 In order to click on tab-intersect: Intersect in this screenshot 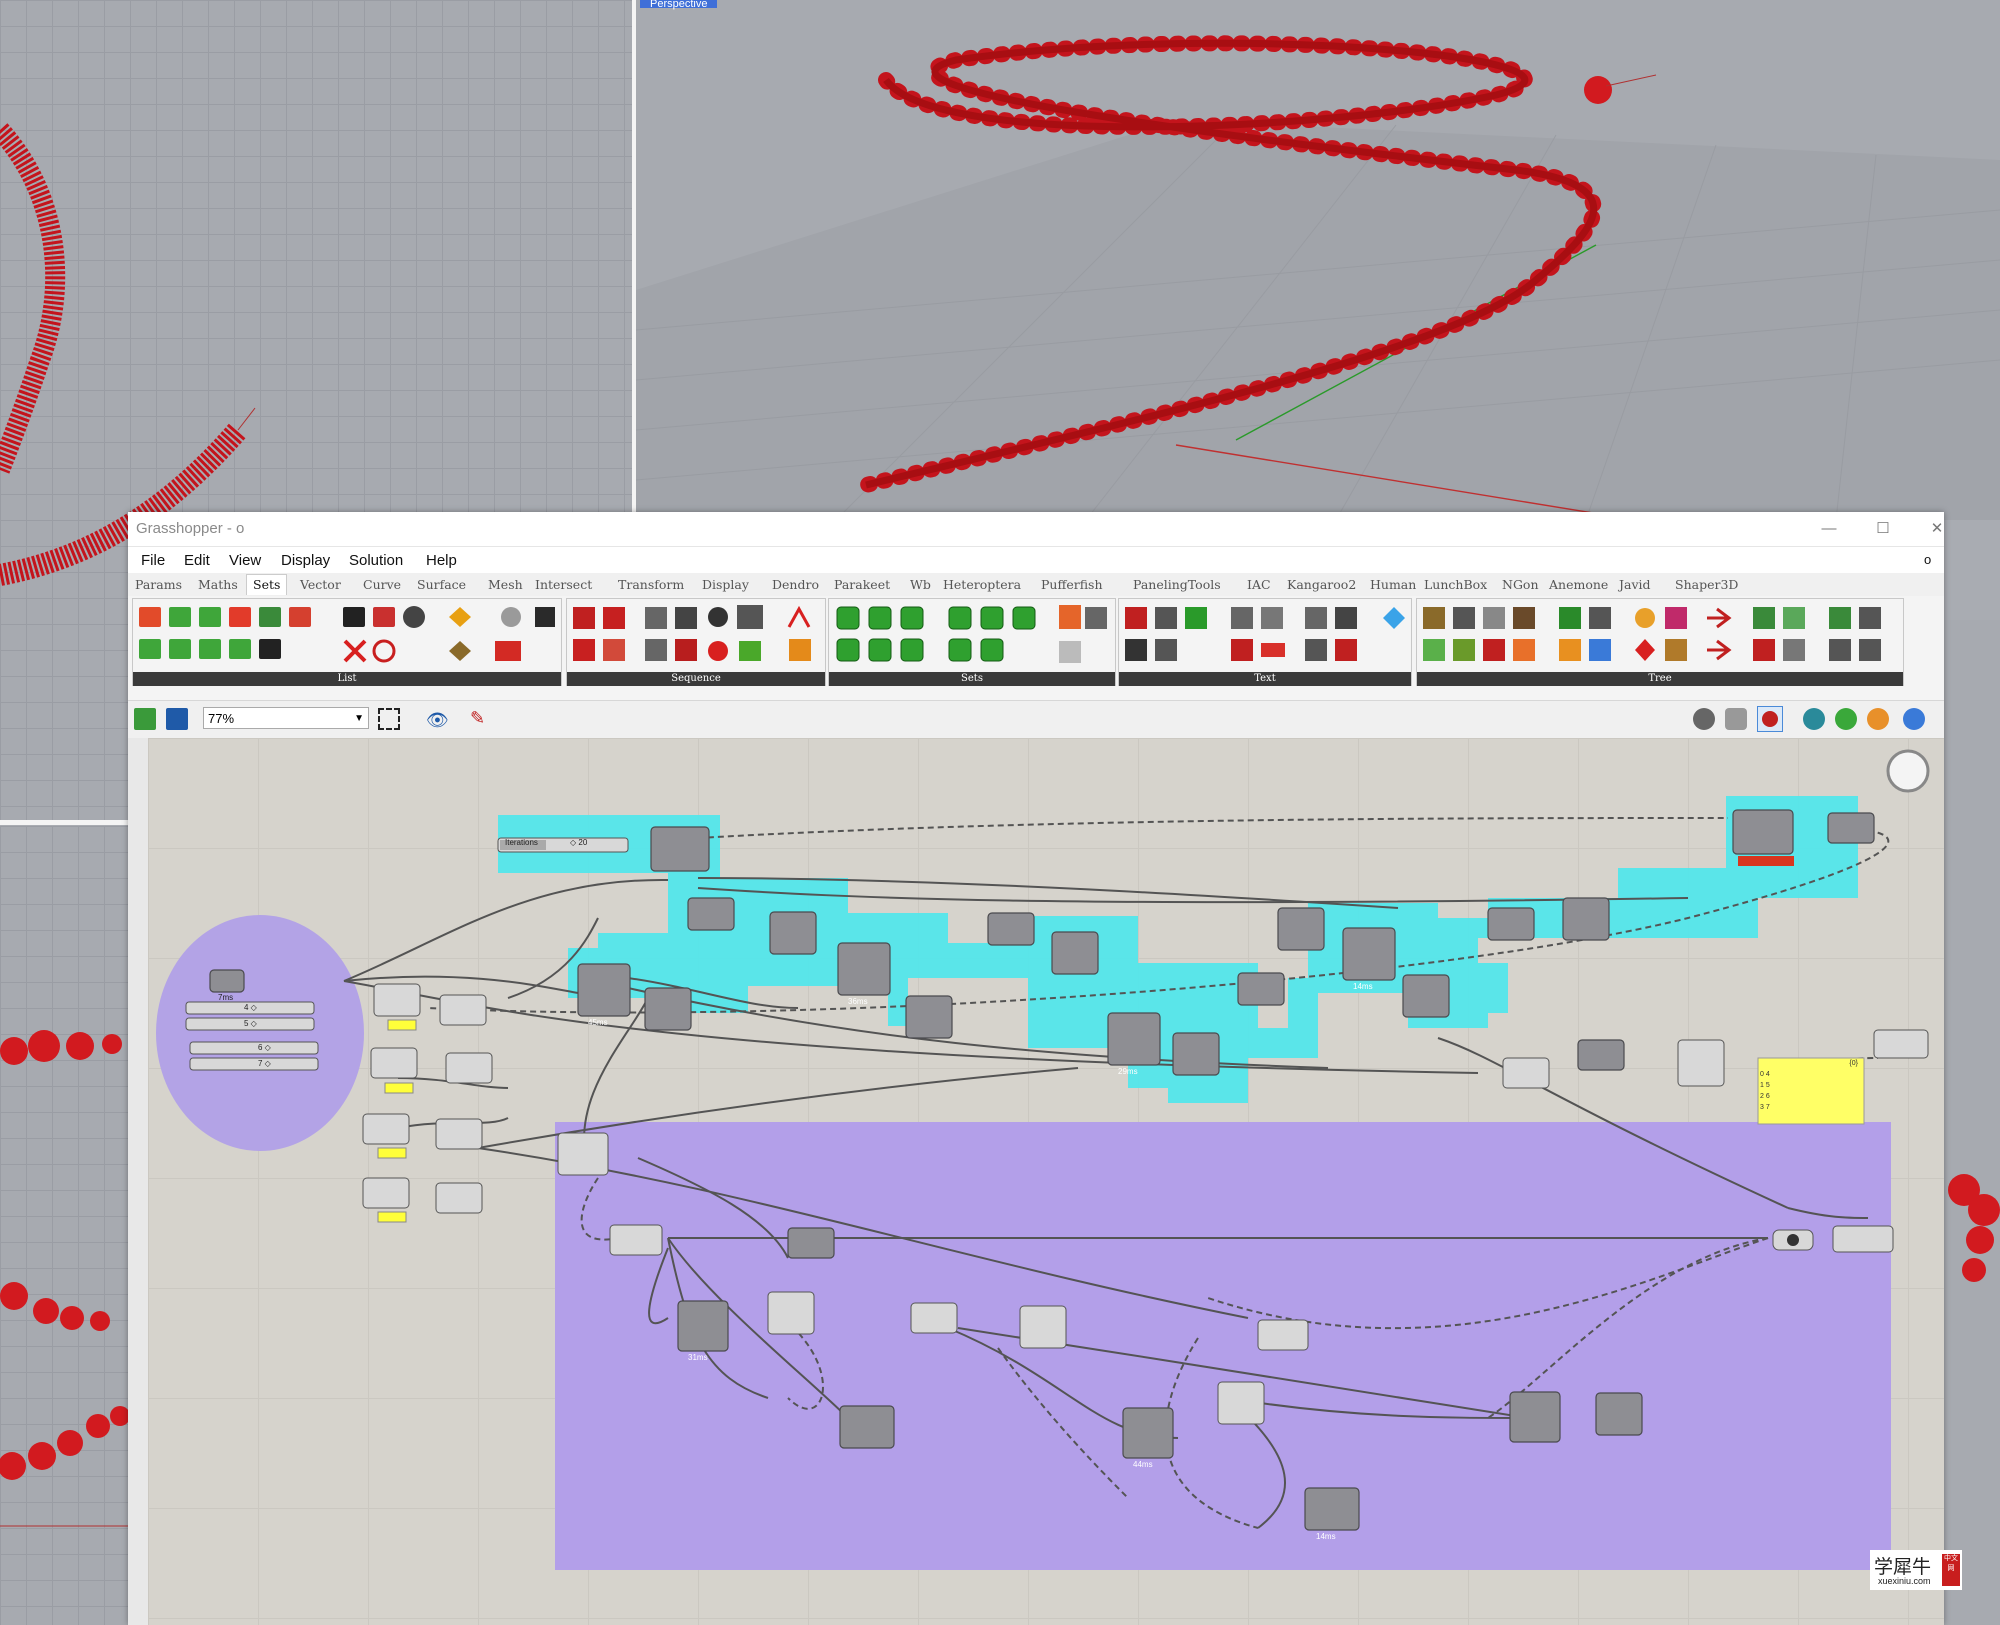, I will do `click(563, 584)`.